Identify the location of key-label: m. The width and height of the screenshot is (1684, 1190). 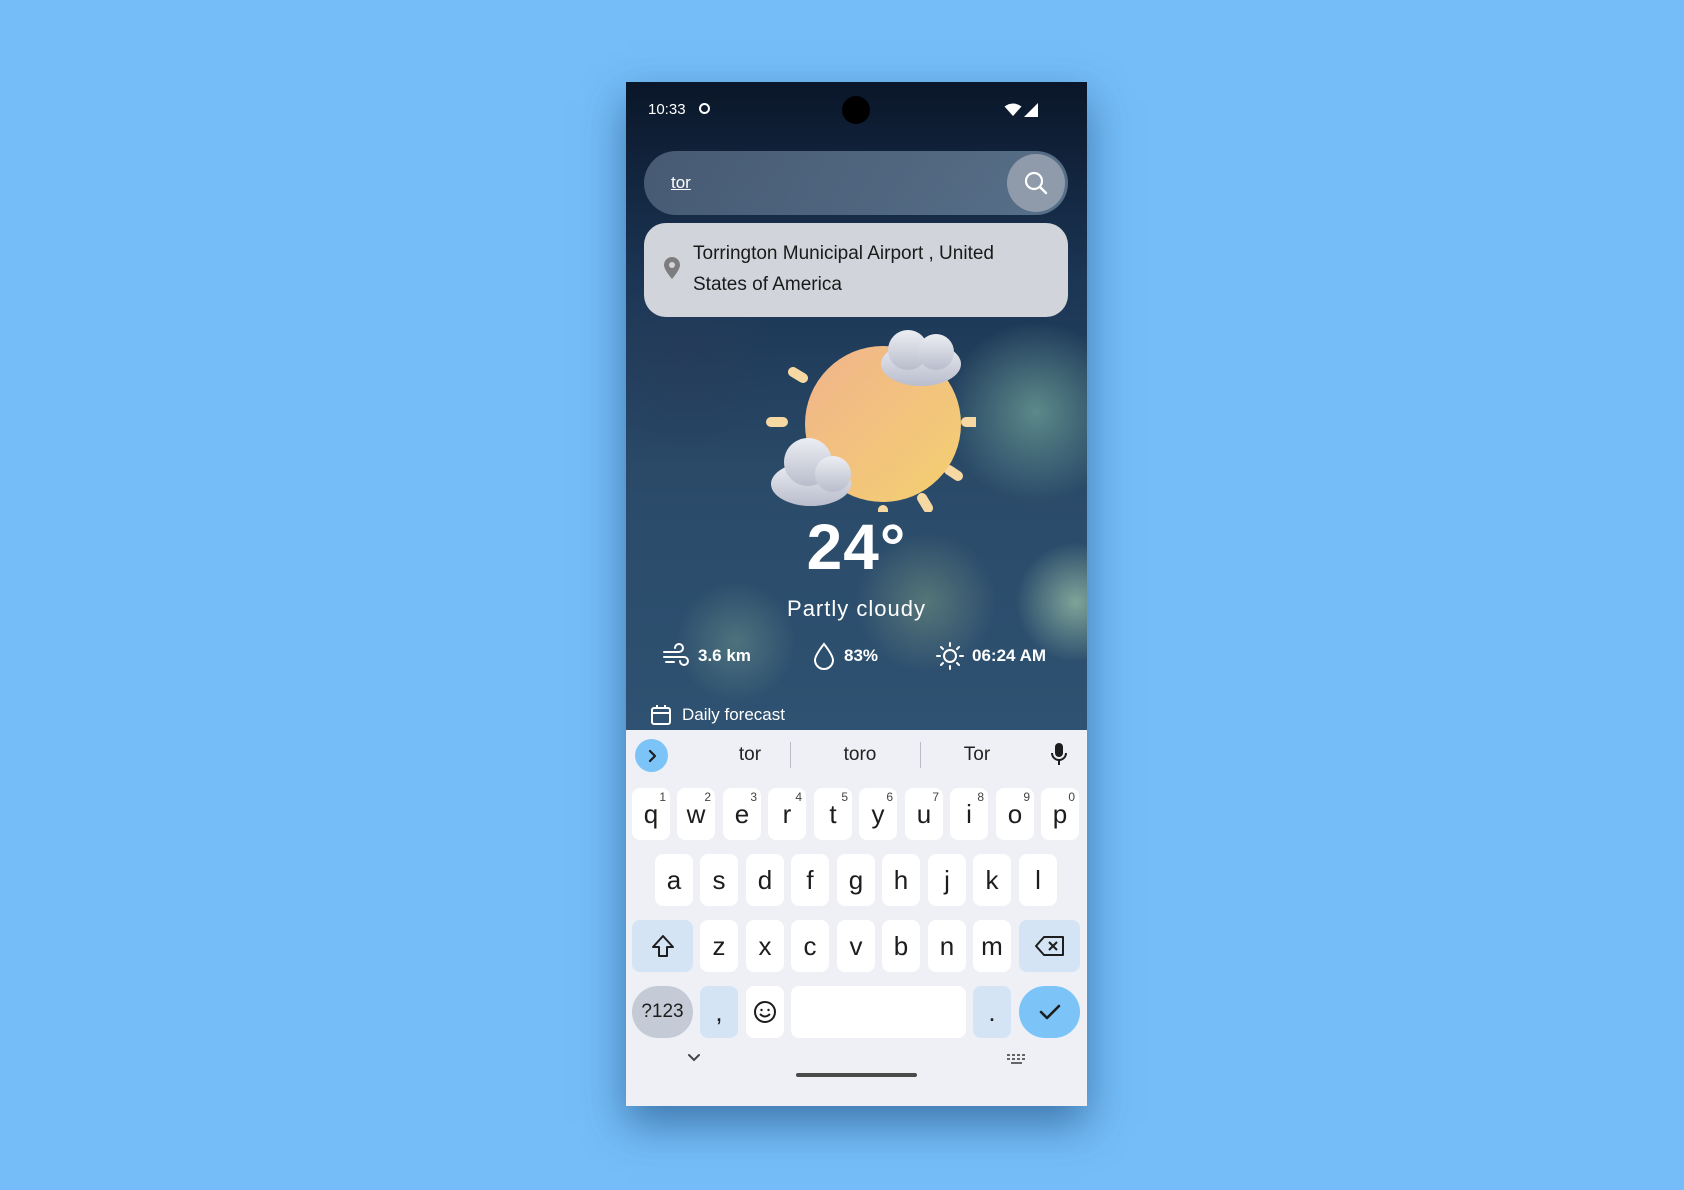
(992, 945).